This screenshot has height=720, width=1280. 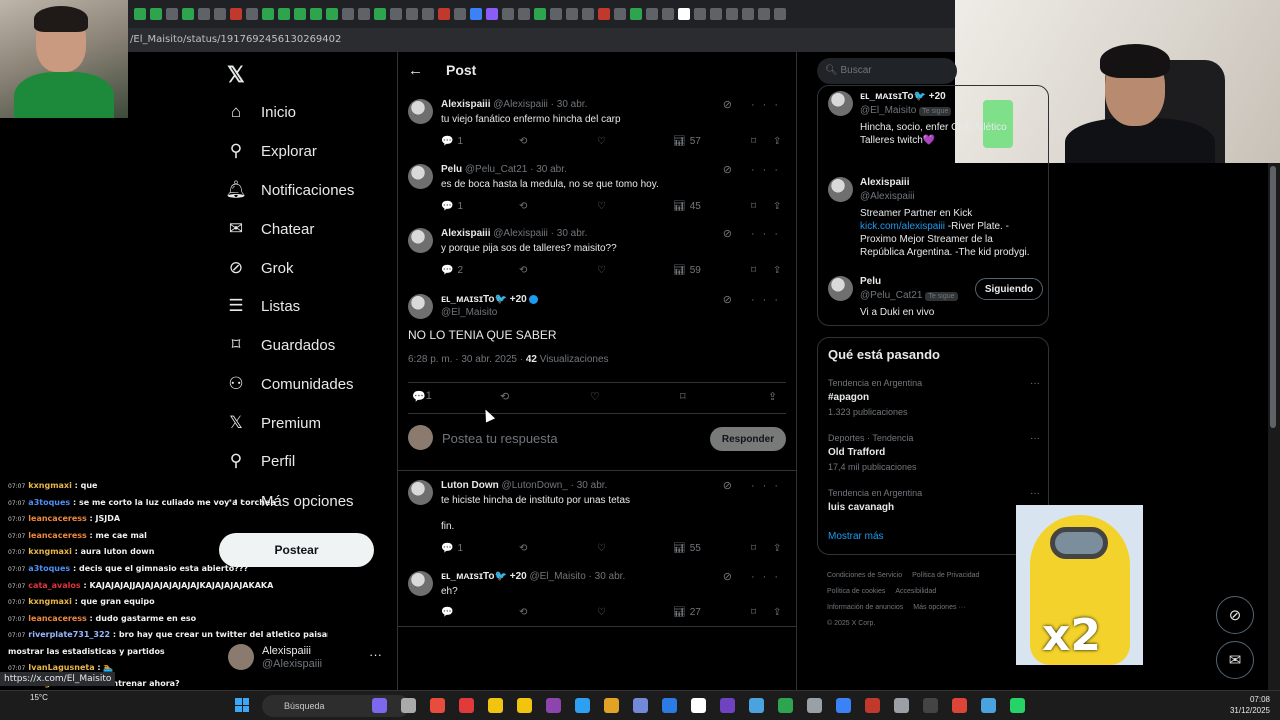 I want to click on views-icon: 📊︎ 59, so click(x=687, y=270).